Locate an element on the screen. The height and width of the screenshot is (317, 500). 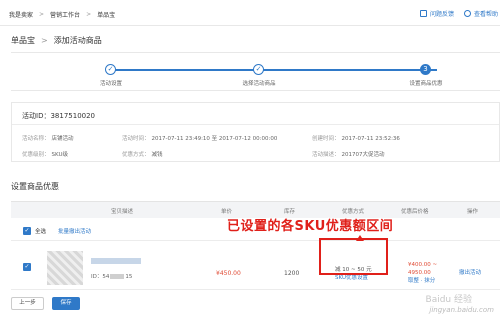
save-button: 保存 is located at coordinates (66, 303).